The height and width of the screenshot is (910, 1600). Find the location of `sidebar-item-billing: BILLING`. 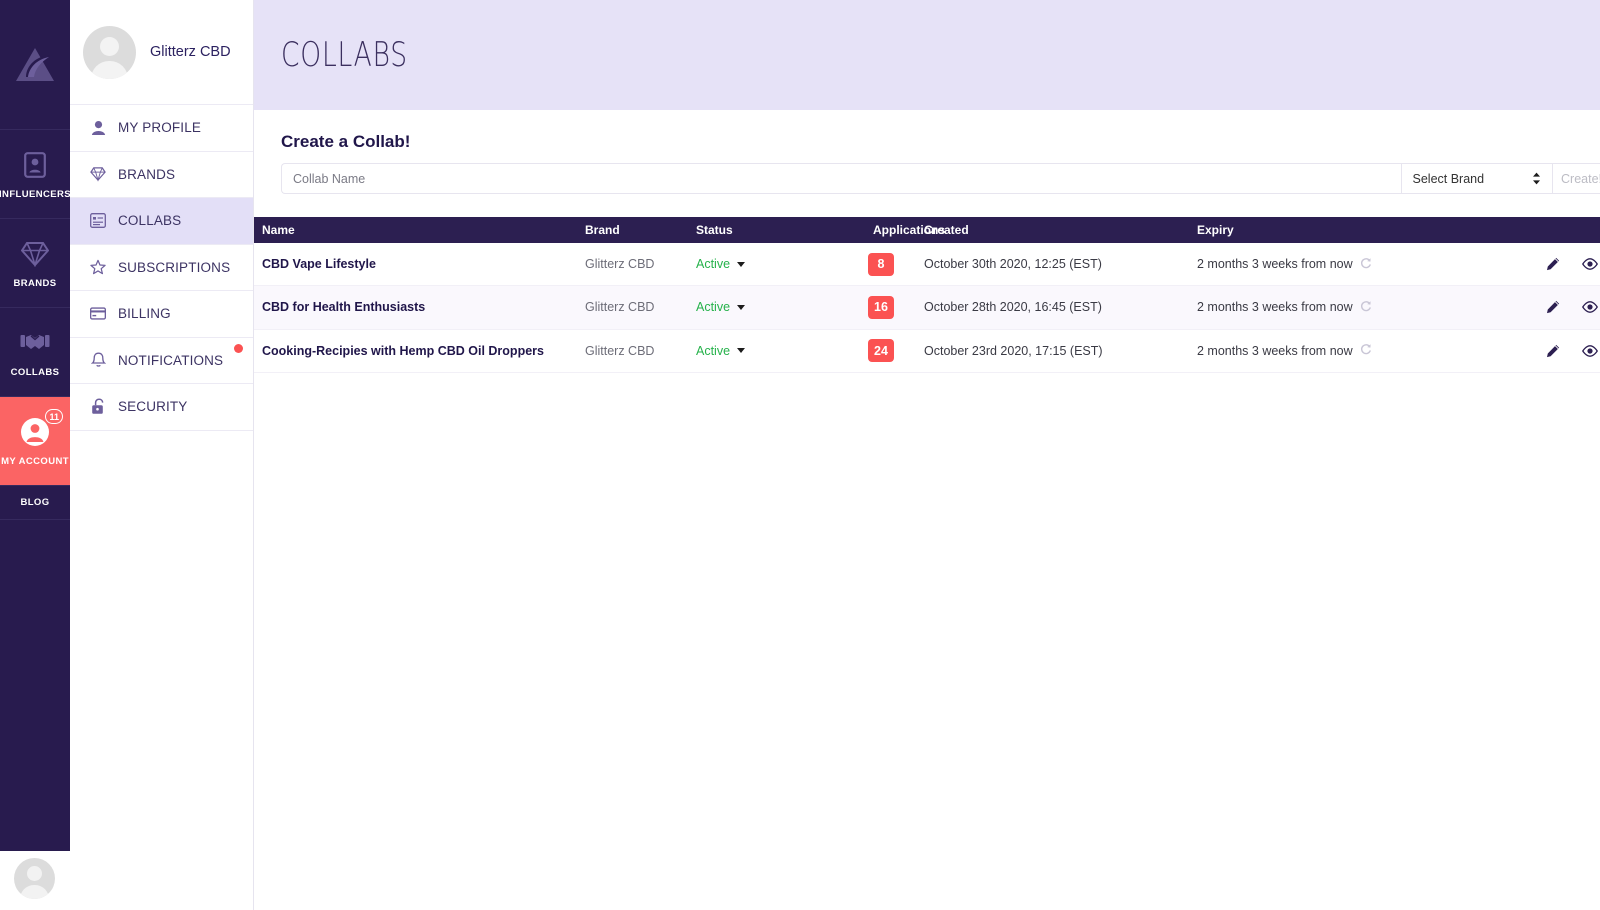

sidebar-item-billing: BILLING is located at coordinates (161, 314).